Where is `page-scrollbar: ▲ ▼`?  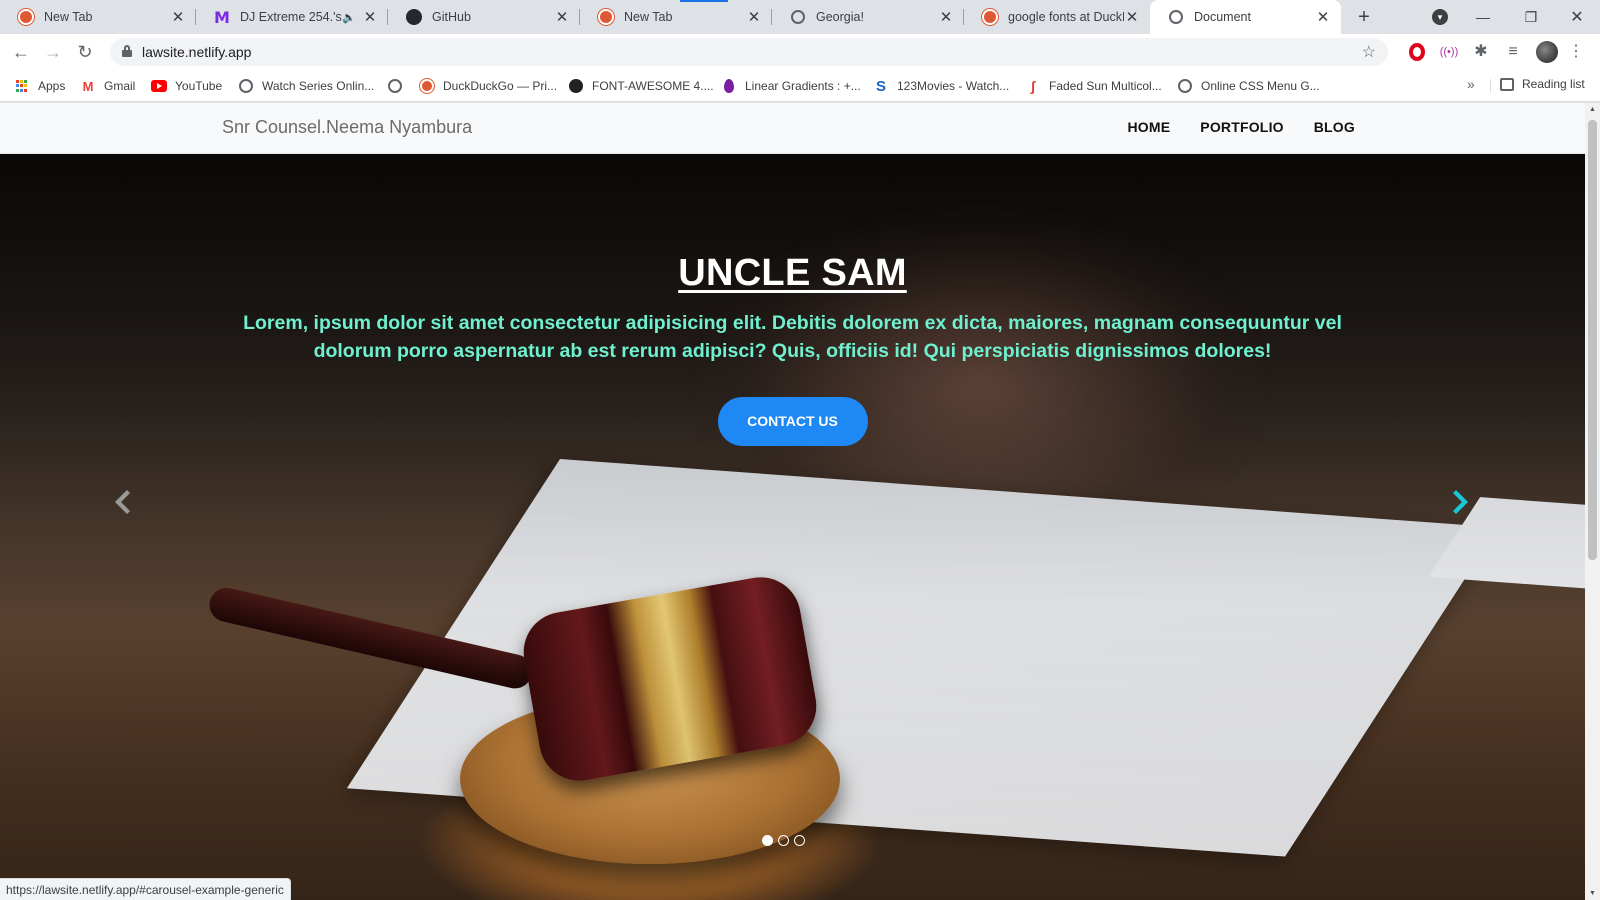 page-scrollbar: ▲ ▼ is located at coordinates (1592, 501).